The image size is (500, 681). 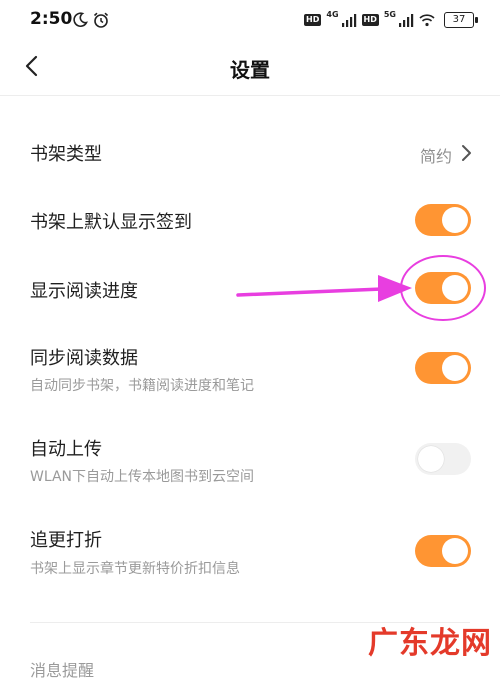 What do you see at coordinates (250, 370) in the screenshot?
I see `setting-sync-data: 同步阅读数据 自动同步书架，书籍阅读进度和笔记` at bounding box center [250, 370].